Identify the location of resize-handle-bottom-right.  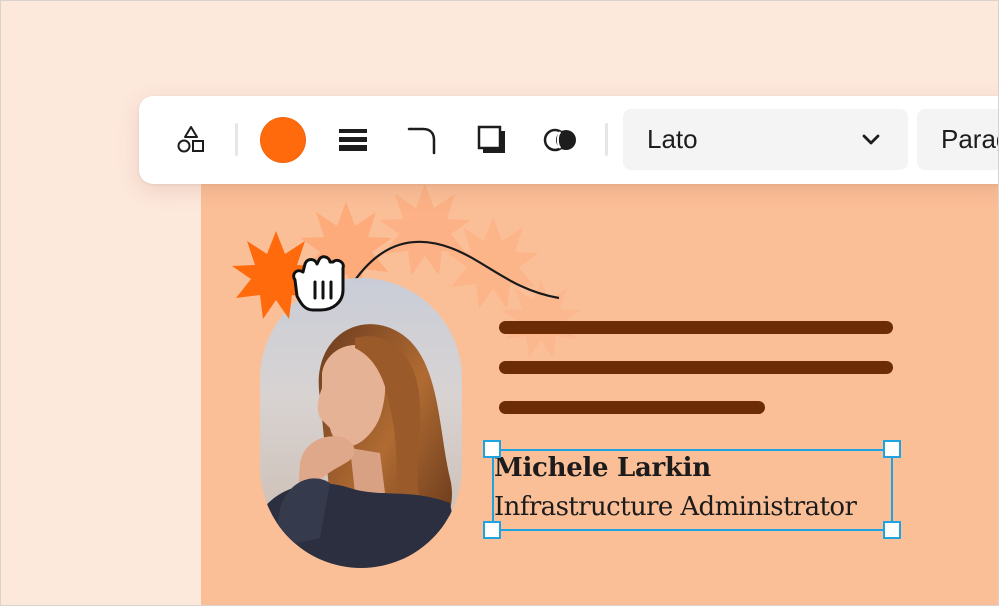
(892, 530).